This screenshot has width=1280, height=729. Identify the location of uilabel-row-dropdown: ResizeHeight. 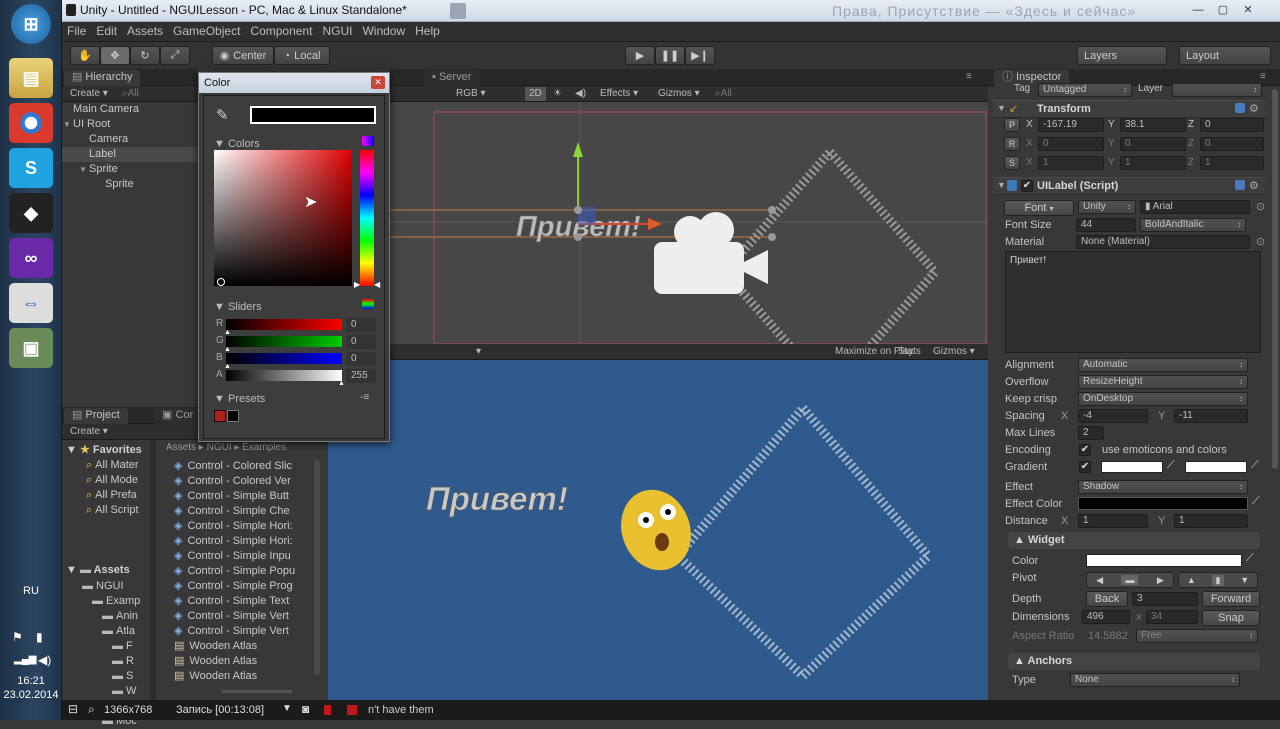
(1163, 382).